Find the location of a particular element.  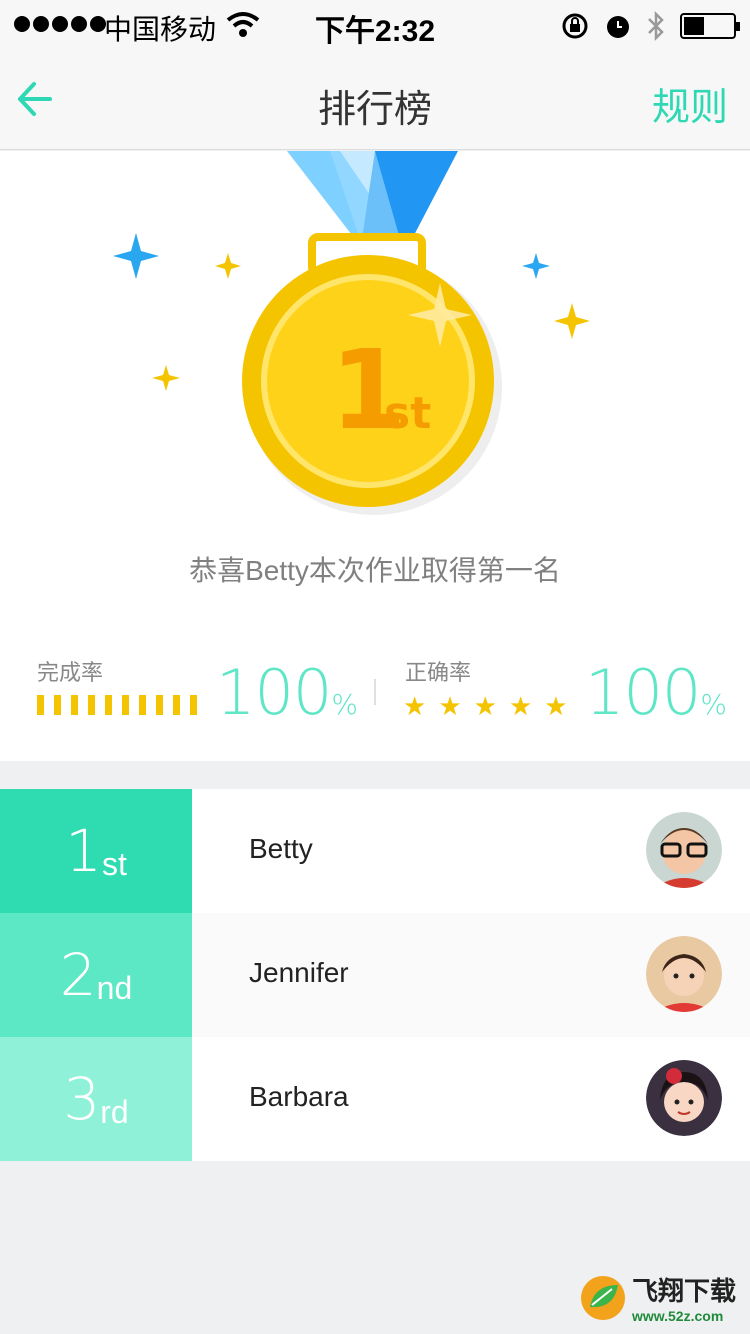

ranking-row: 1st Betty is located at coordinates (375, 851).